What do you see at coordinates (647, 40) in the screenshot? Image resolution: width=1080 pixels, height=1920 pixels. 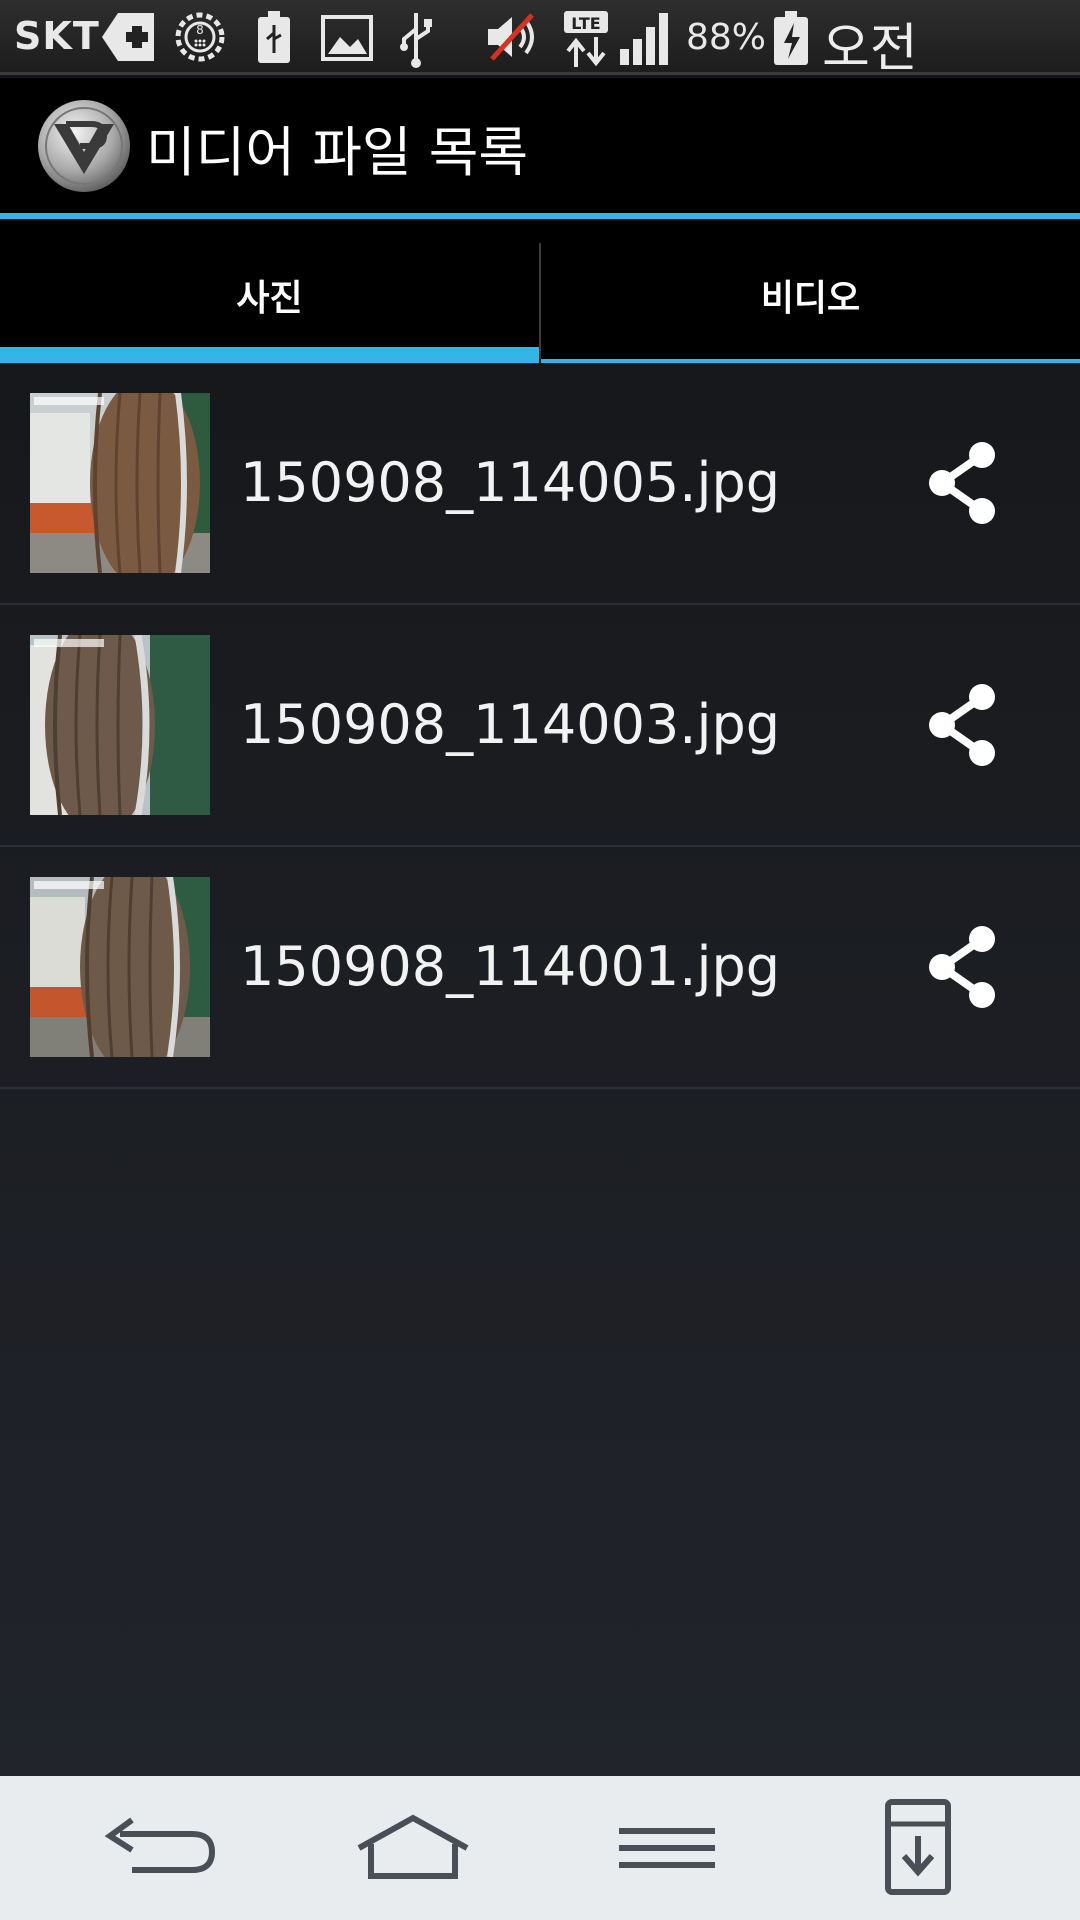 I see `signal-bars-icon` at bounding box center [647, 40].